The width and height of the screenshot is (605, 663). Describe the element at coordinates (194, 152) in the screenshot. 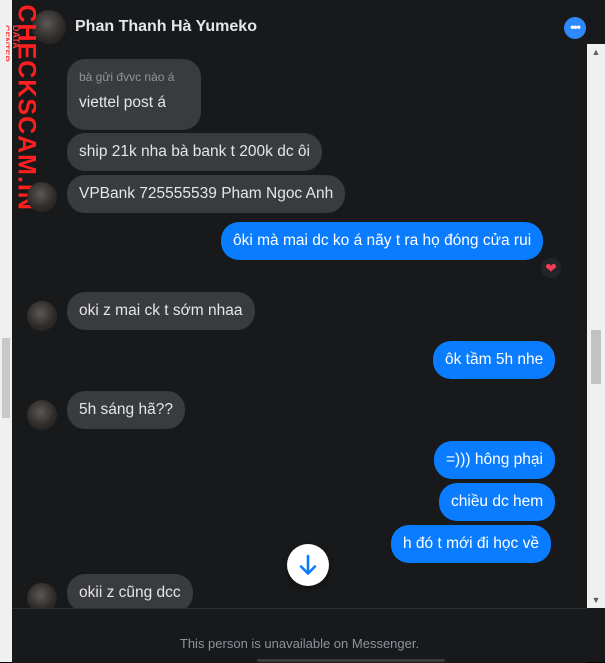

I see `message-bubble-incoming: ship 21k nha bà bank t 200k dc ôi` at that location.